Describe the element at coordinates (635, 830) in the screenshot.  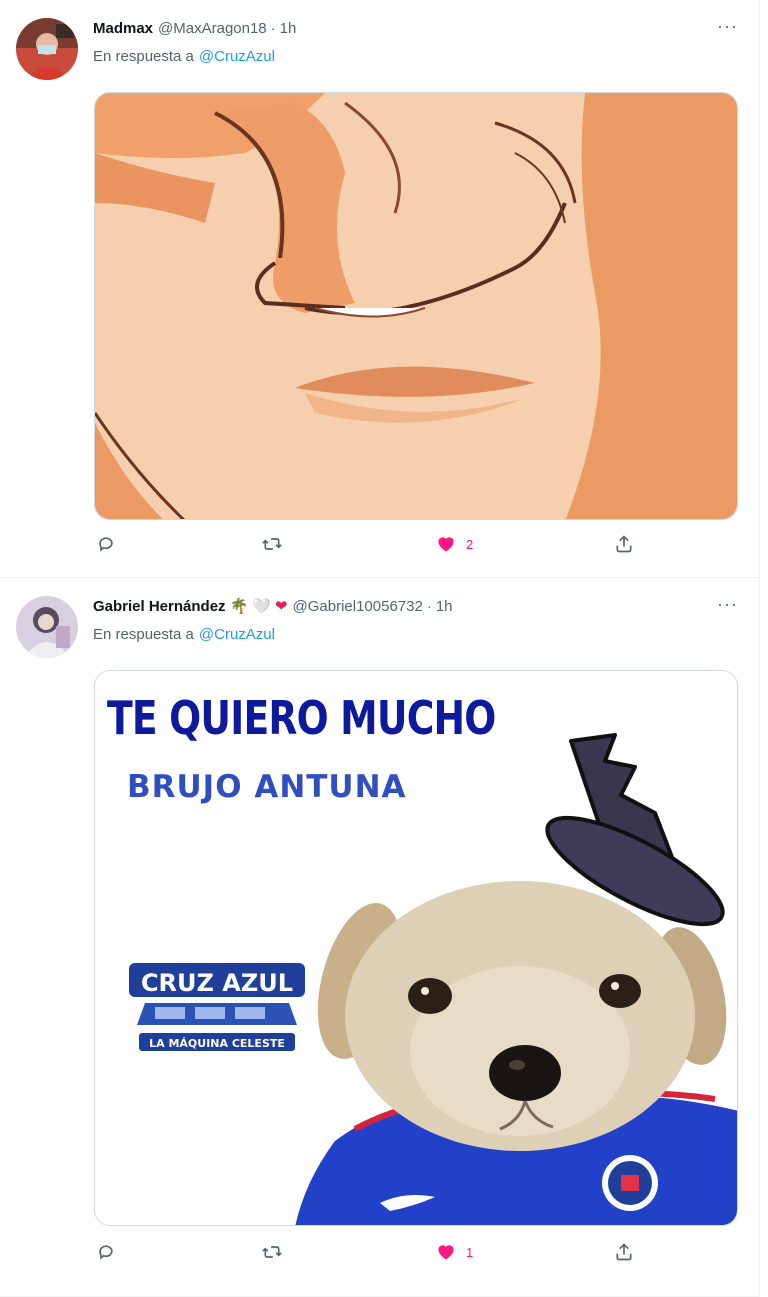
I see `witch-hat-icon` at that location.